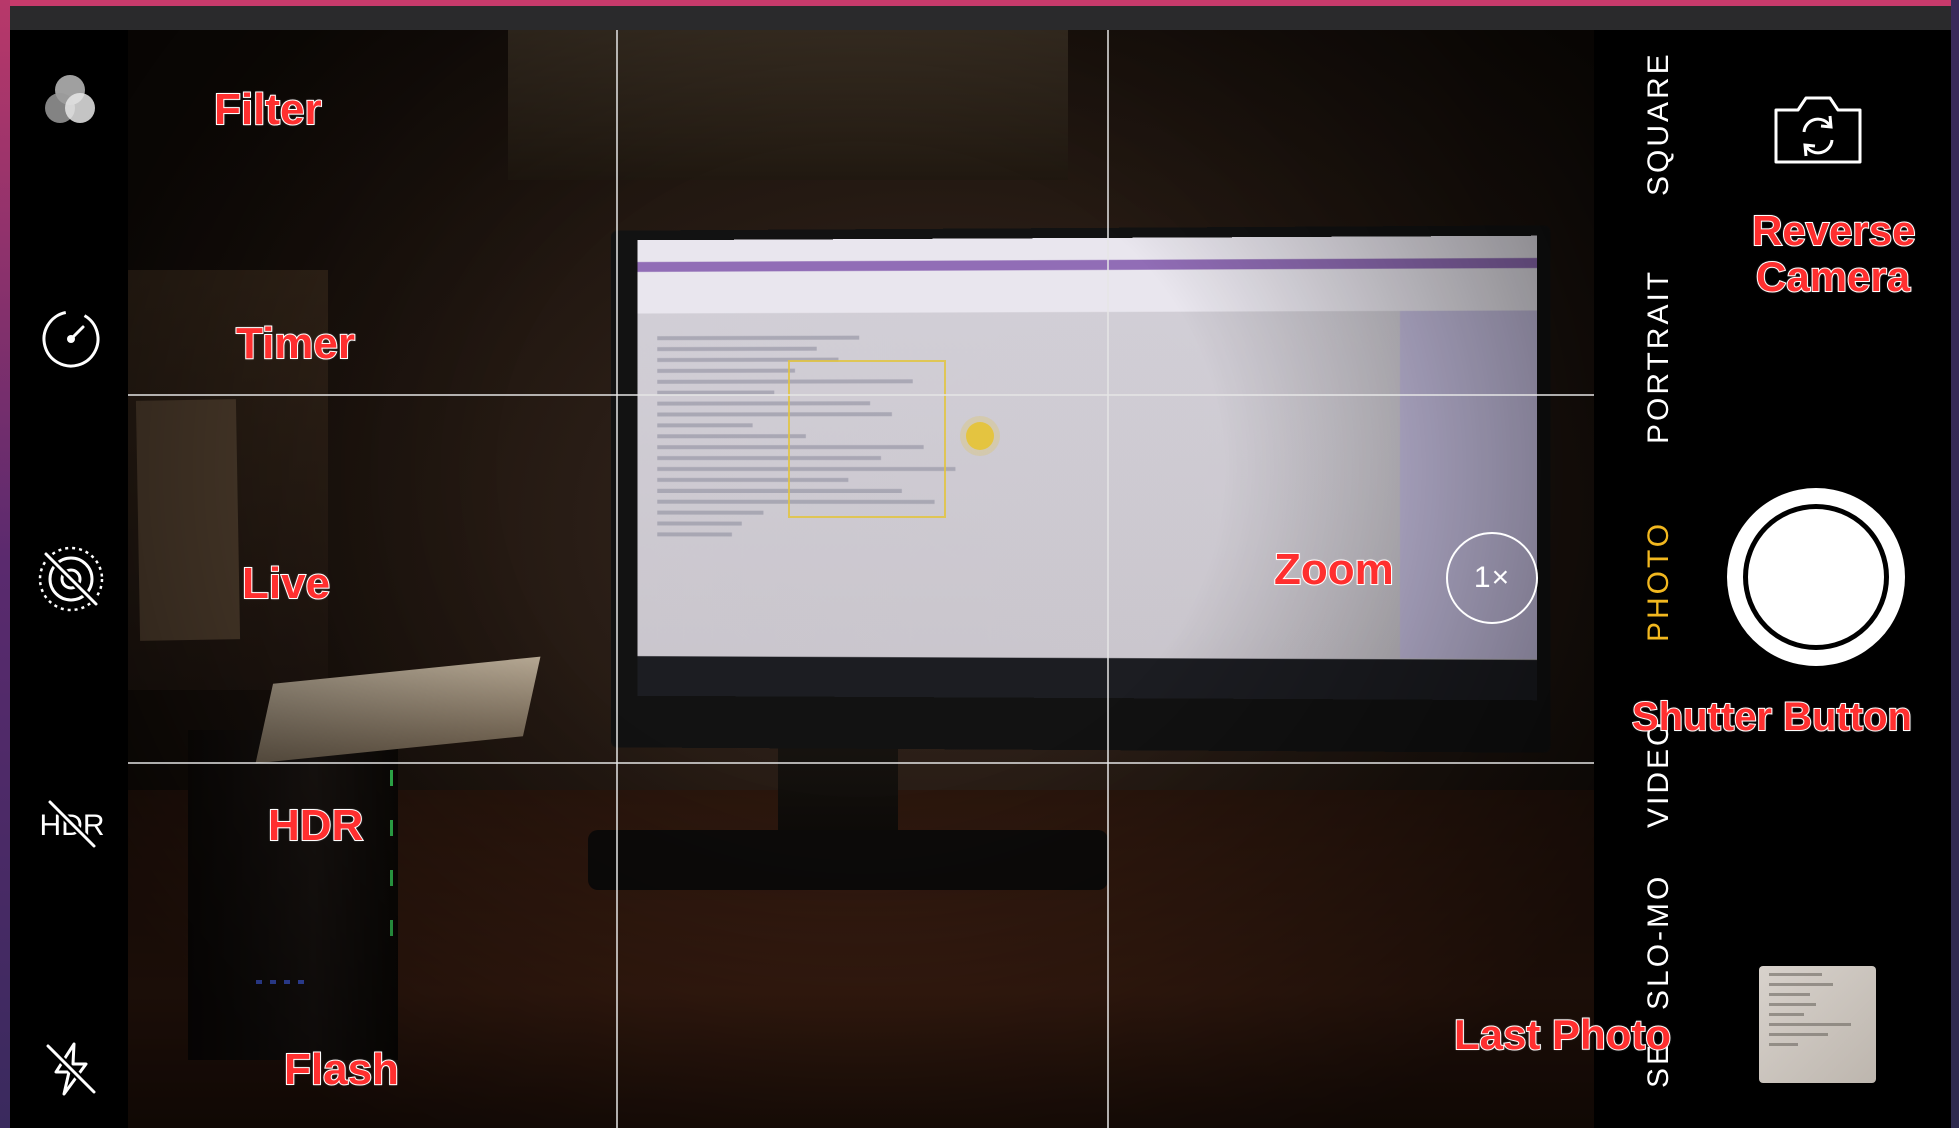 The width and height of the screenshot is (1959, 1128). I want to click on mode-portrait: PORTRAIT, so click(1659, 356).